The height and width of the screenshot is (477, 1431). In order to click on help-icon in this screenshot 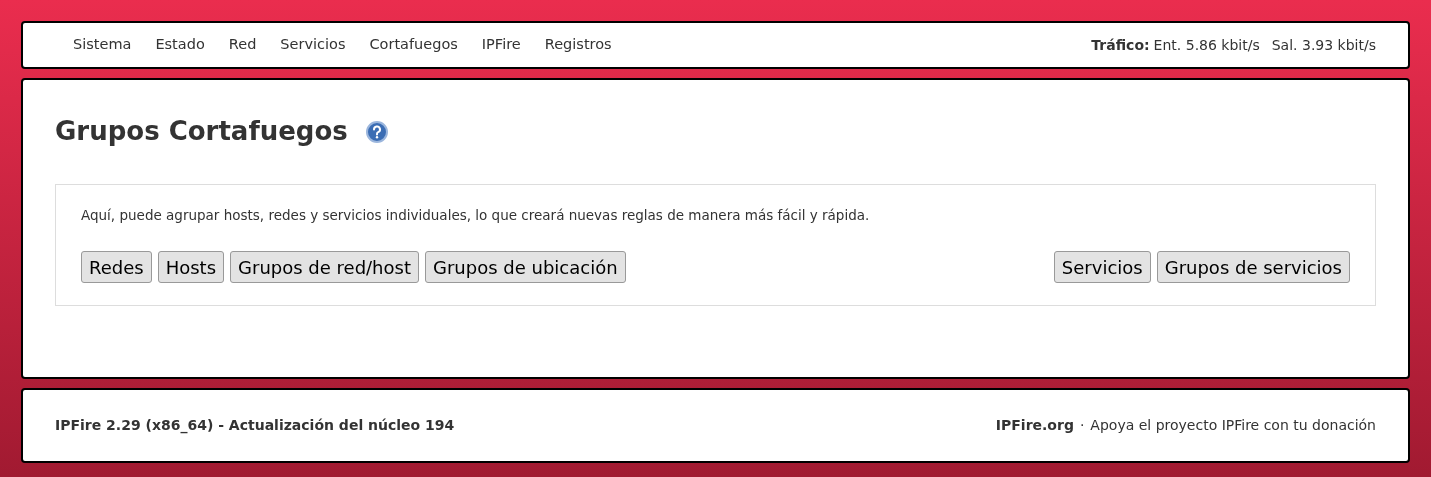, I will do `click(376, 131)`.